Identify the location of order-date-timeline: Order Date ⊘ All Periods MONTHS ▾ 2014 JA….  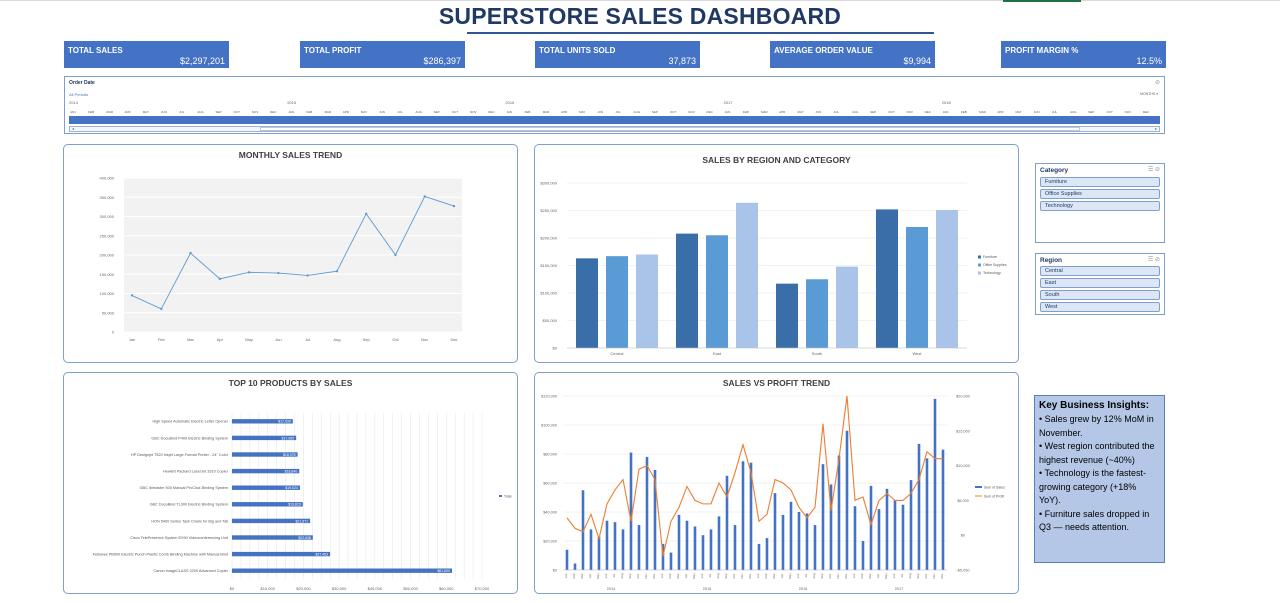
(614, 105).